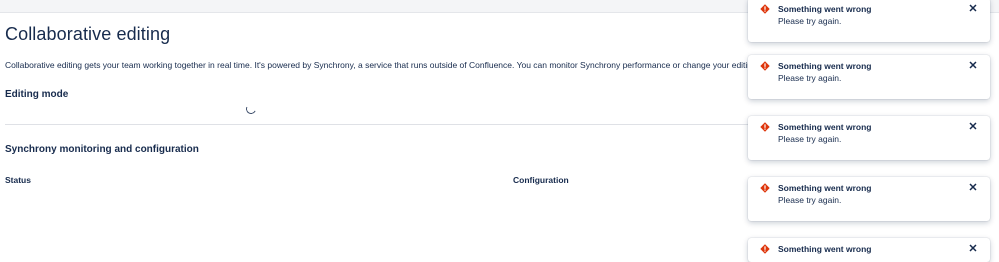 The width and height of the screenshot is (999, 262). I want to click on page-title: Collaborative editing, so click(88, 34).